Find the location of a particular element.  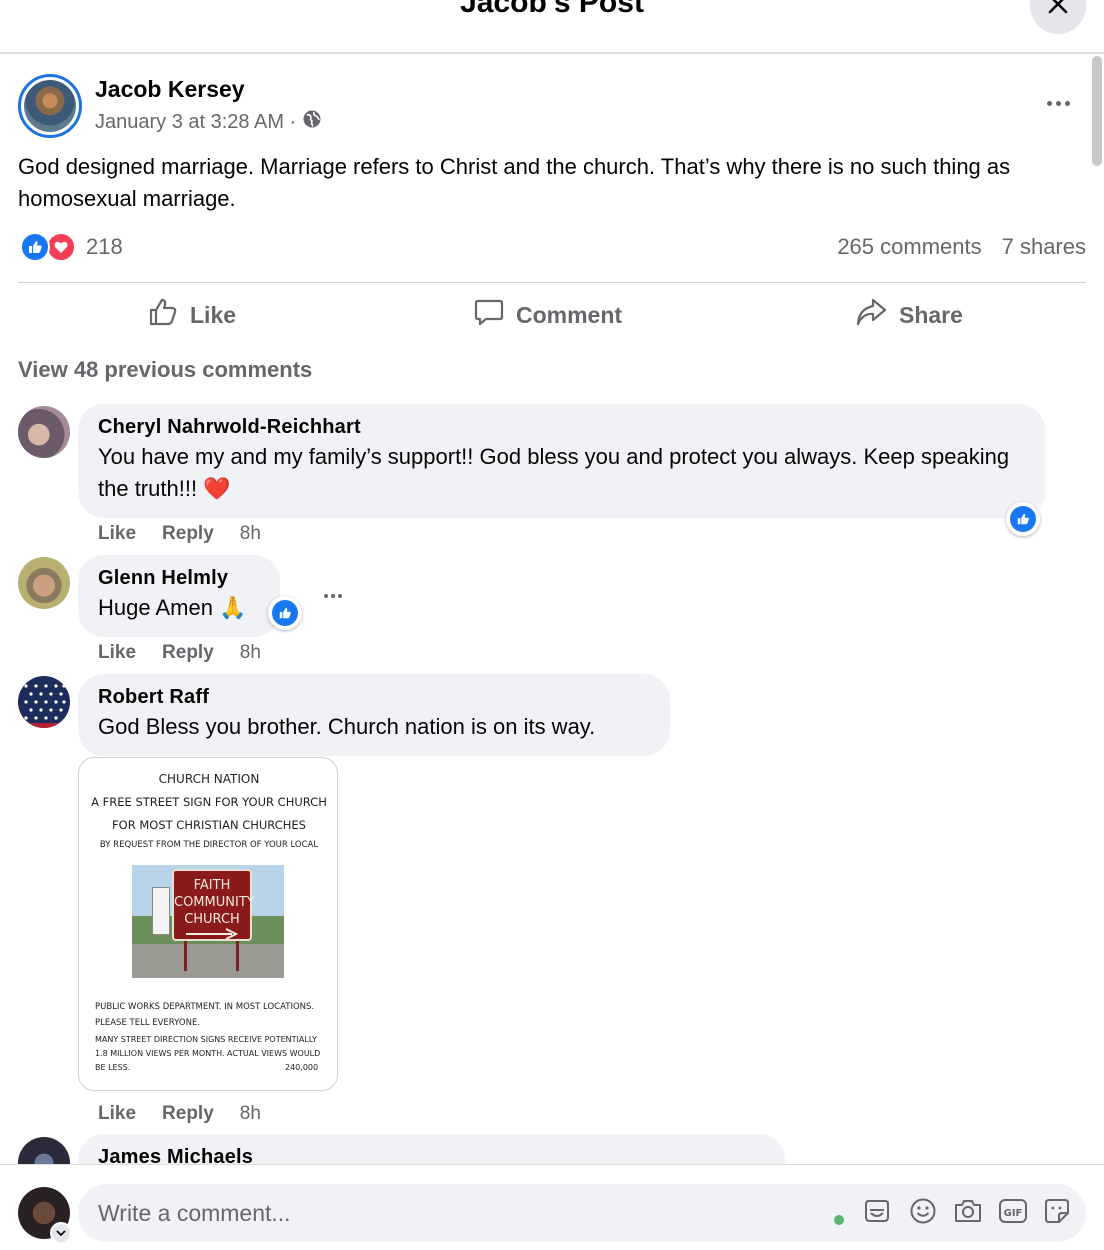

comment-more-button is located at coordinates (333, 596).